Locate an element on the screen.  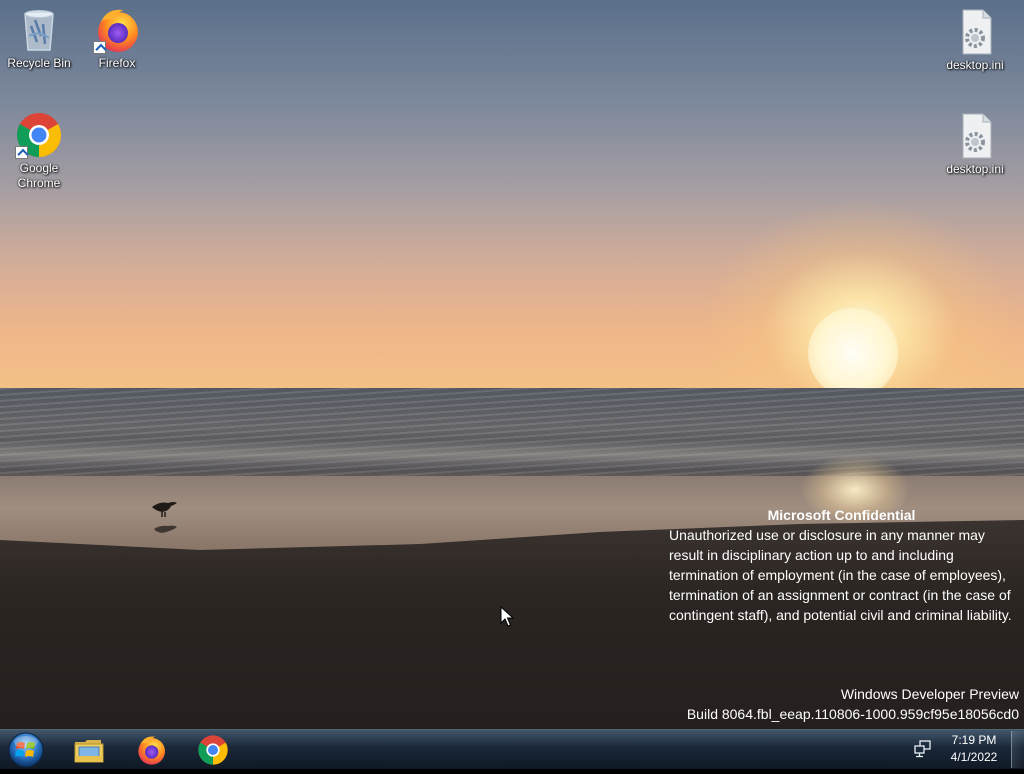
show-desktop-button is located at coordinates (1017, 749).